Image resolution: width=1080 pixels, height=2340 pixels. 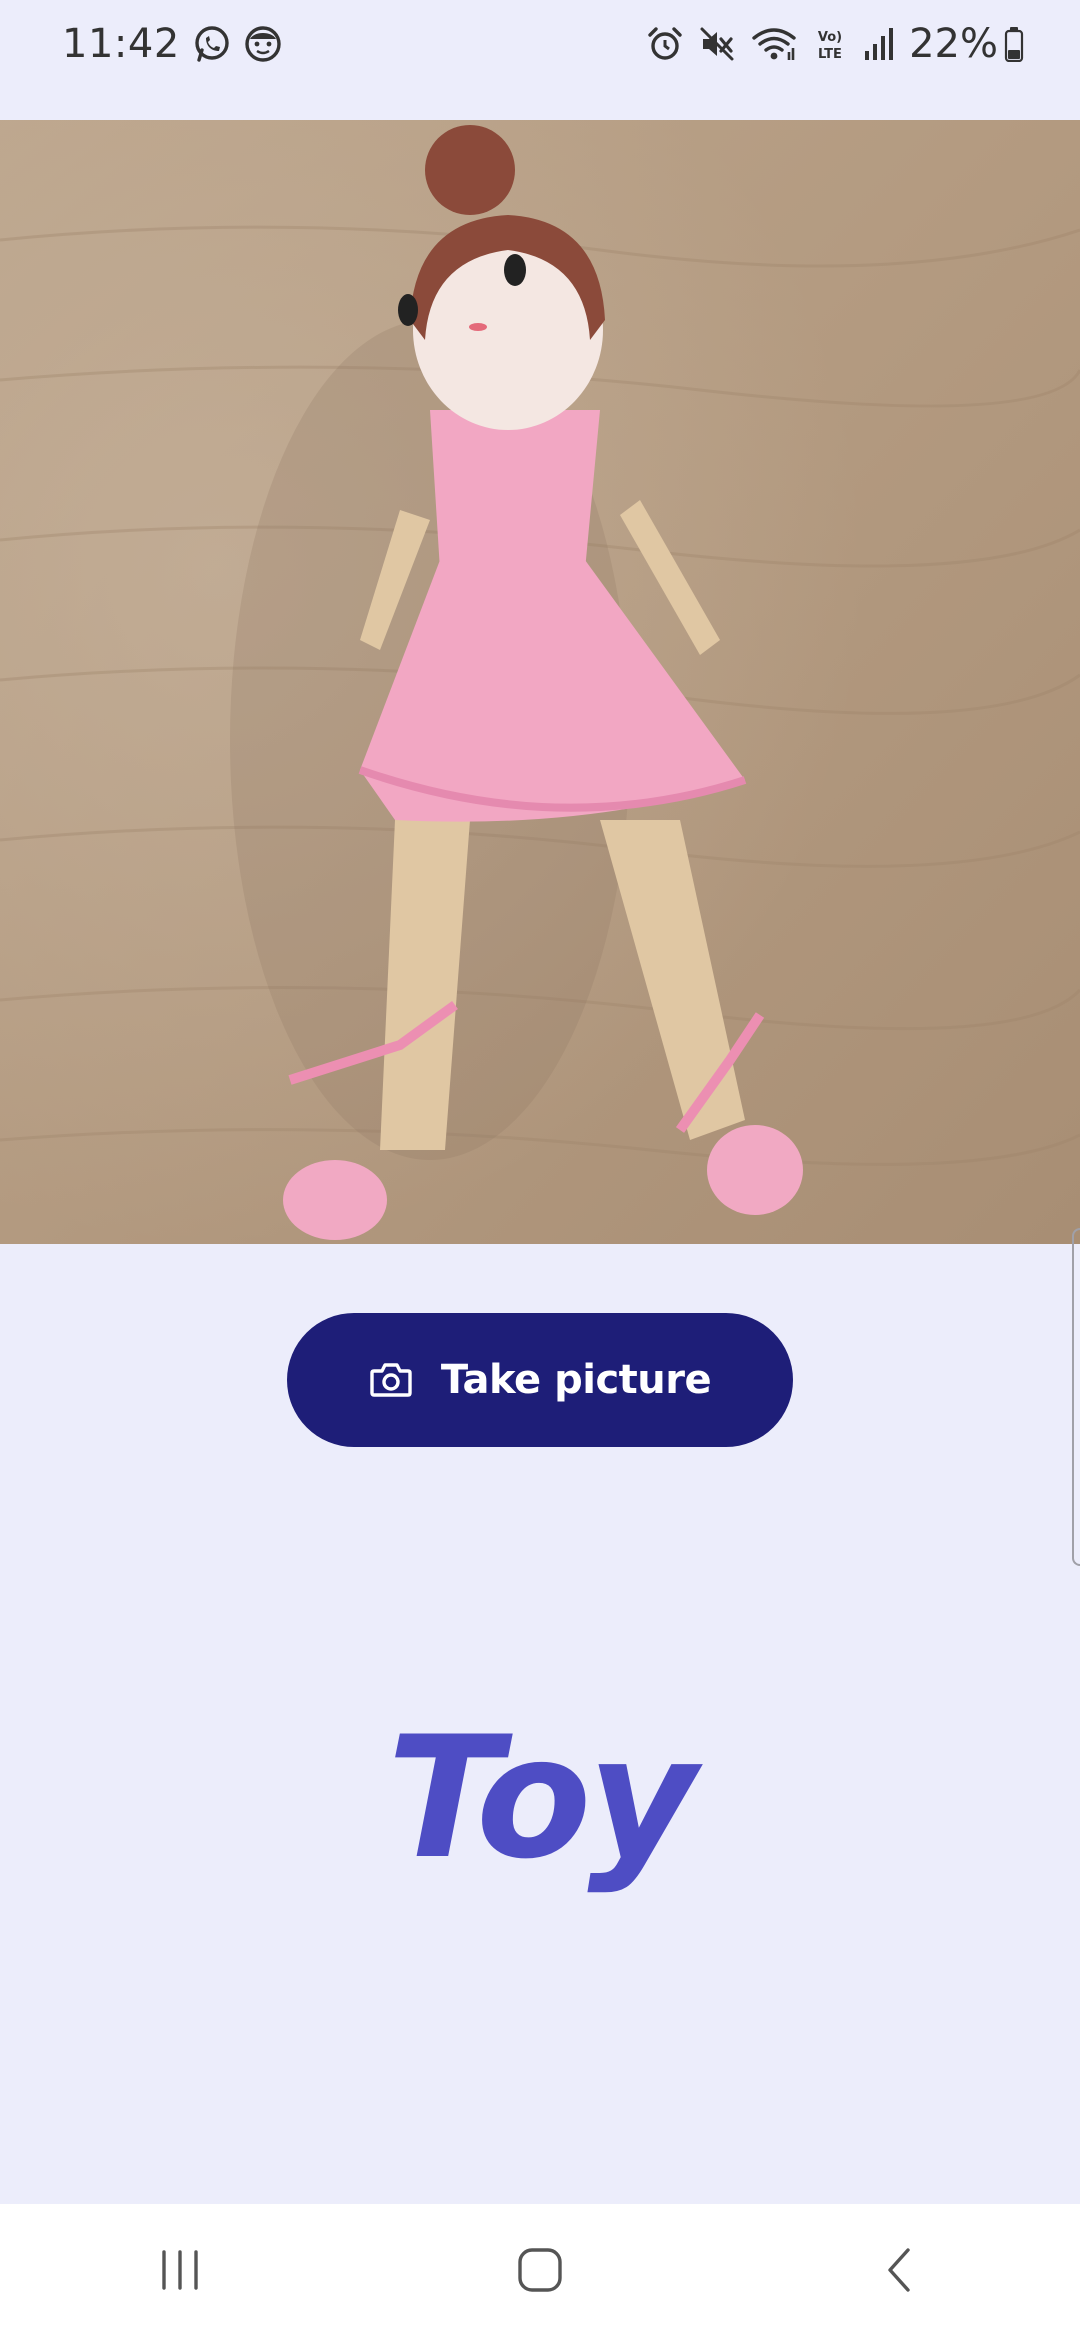 What do you see at coordinates (391, 1380) in the screenshot?
I see `camera-icon` at bounding box center [391, 1380].